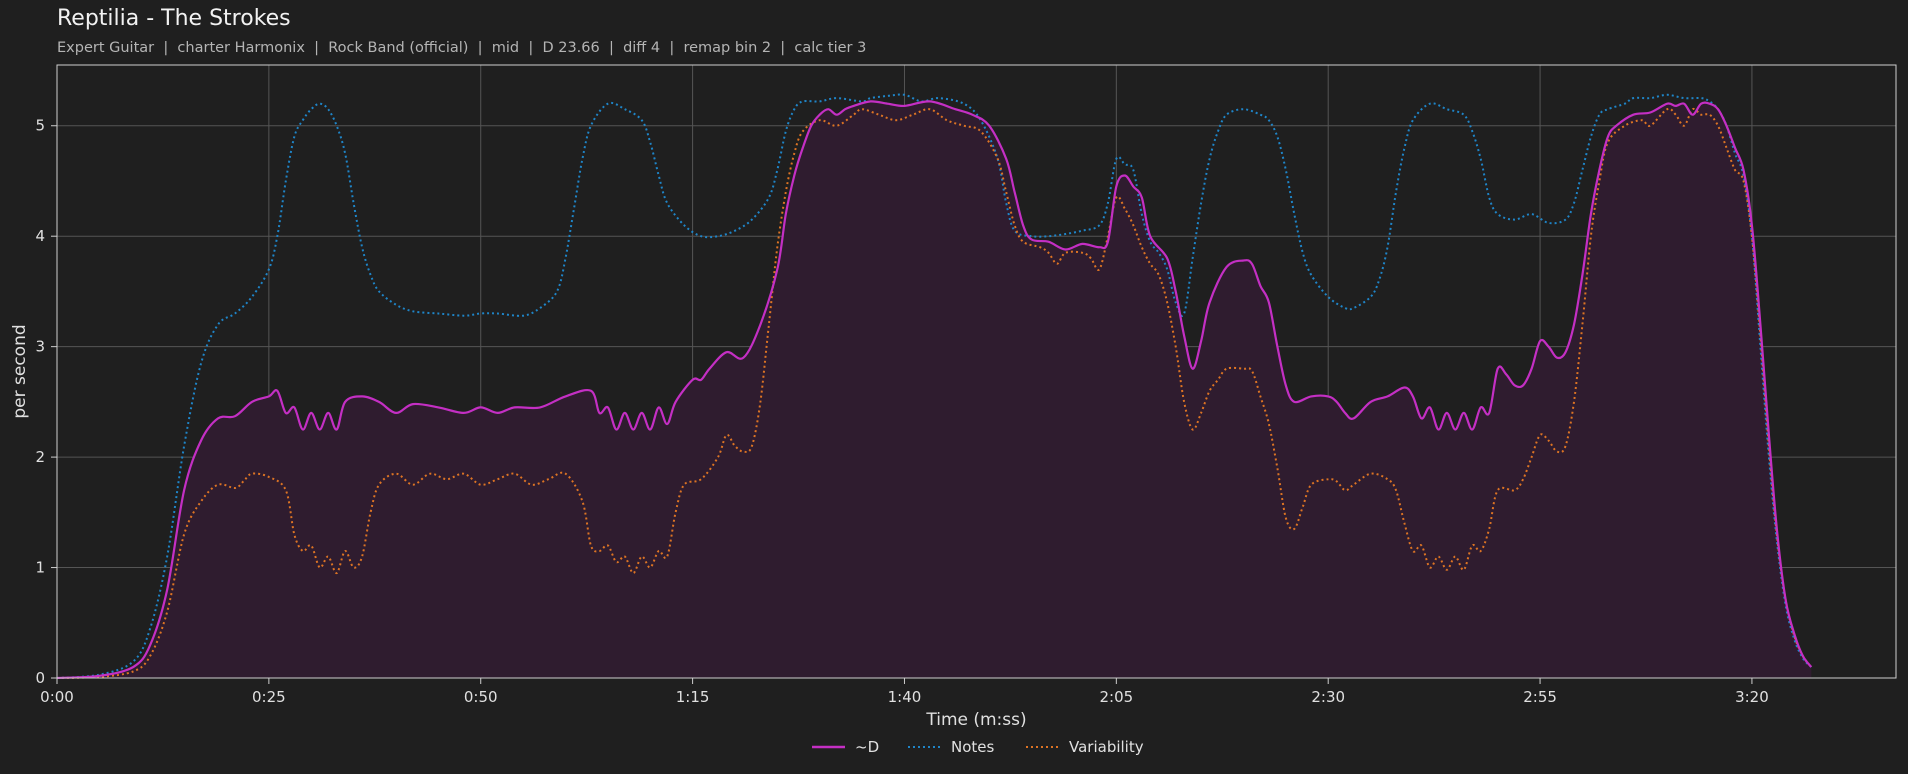 The height and width of the screenshot is (774, 1908). What do you see at coordinates (40, 236) in the screenshot?
I see `y-tick-label: 4` at bounding box center [40, 236].